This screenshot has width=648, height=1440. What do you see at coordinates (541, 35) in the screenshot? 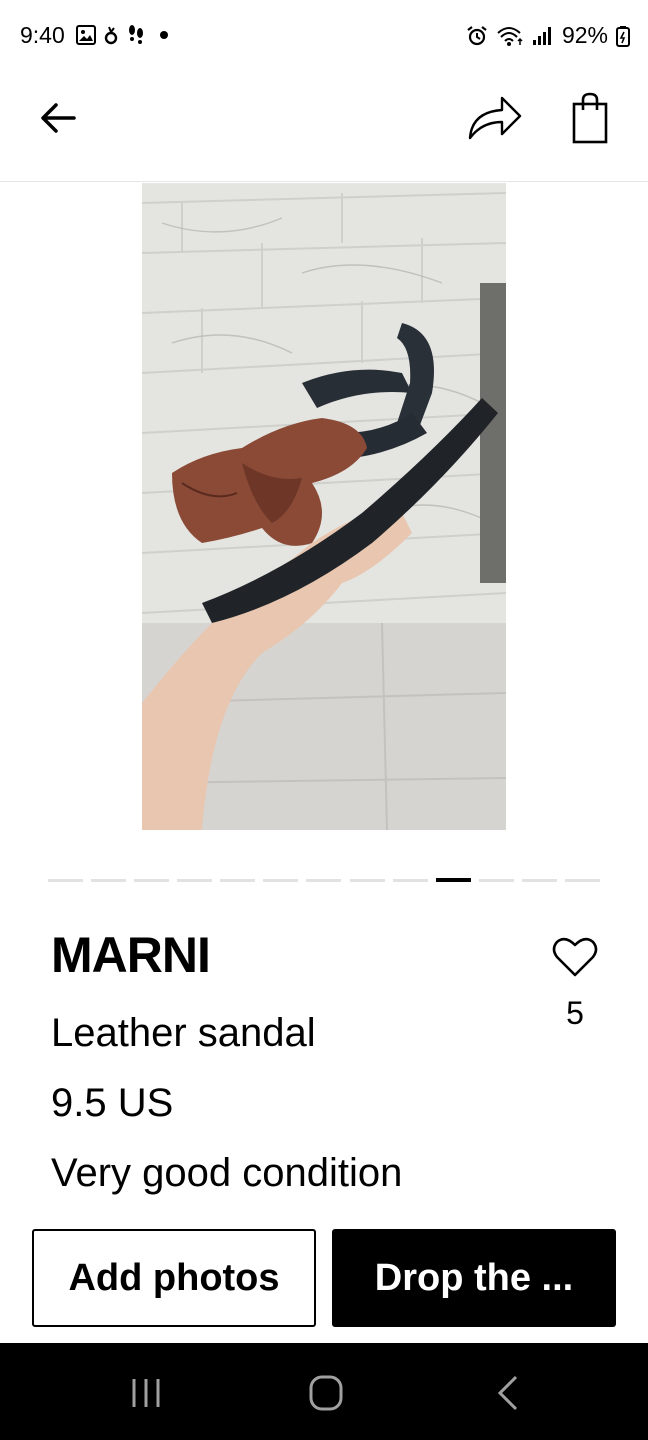
I see `signal-icon` at bounding box center [541, 35].